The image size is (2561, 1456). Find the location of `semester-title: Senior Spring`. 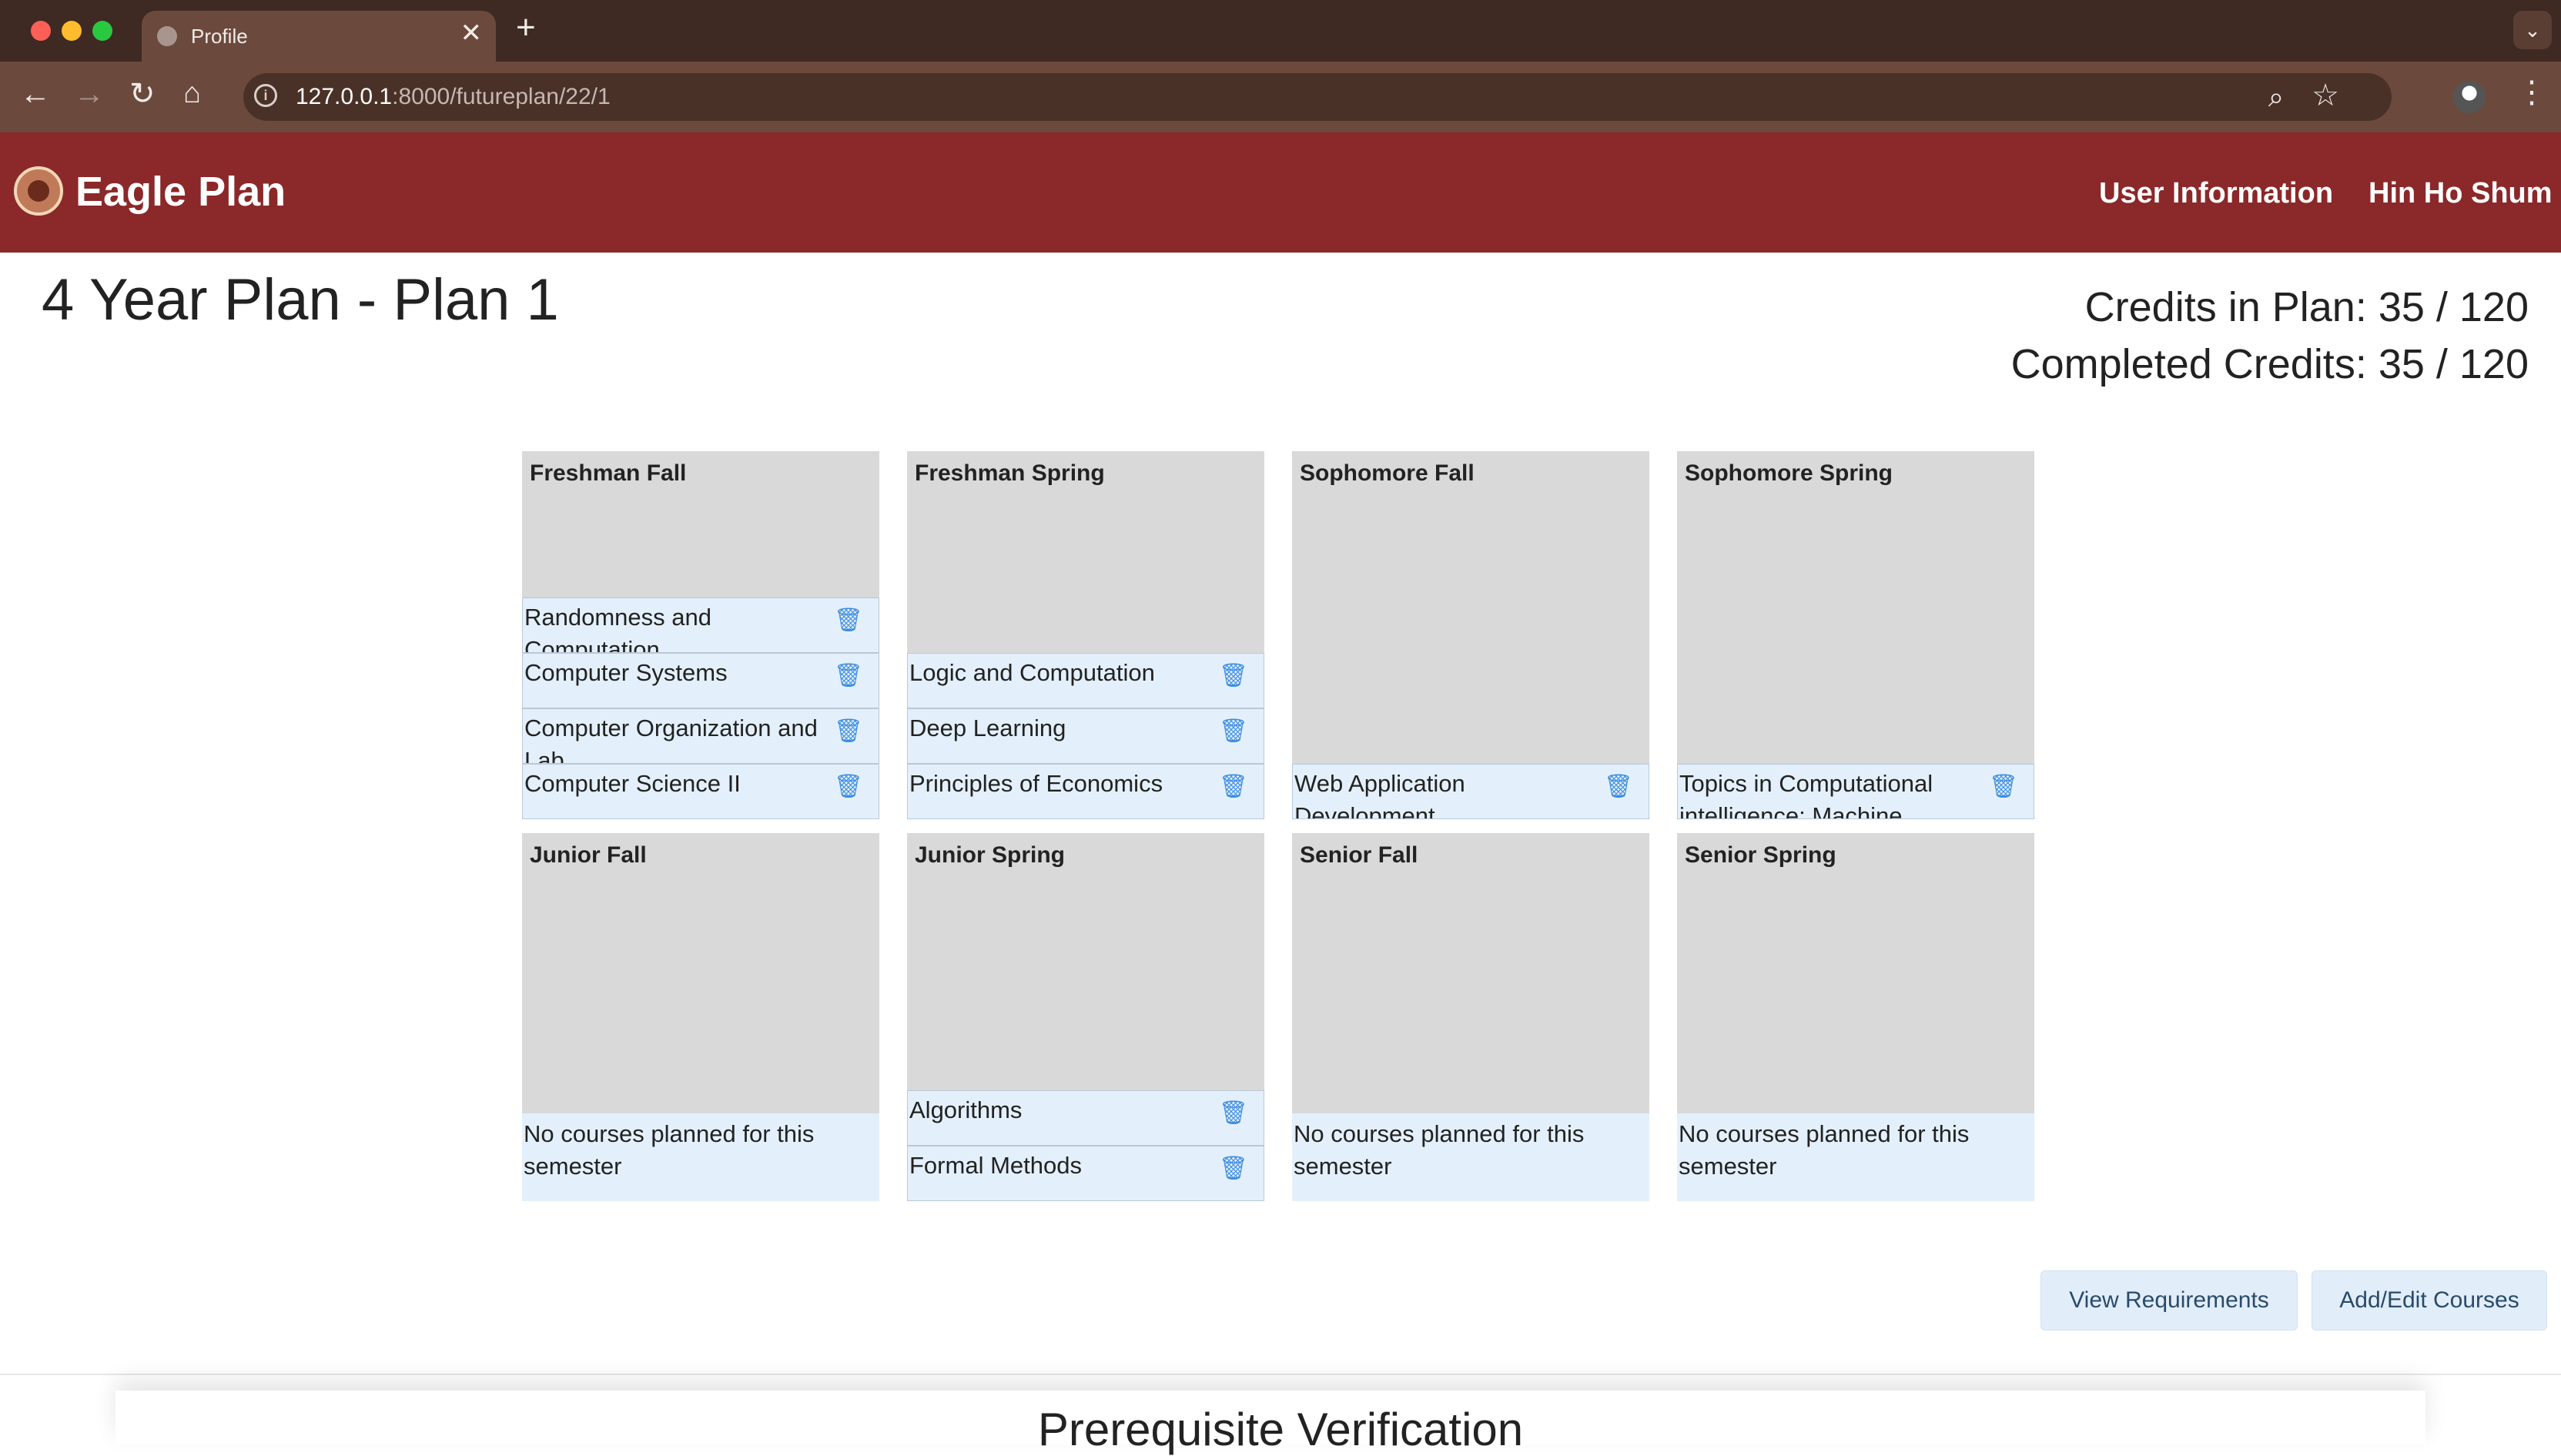

semester-title: Senior Spring is located at coordinates (1760, 855).